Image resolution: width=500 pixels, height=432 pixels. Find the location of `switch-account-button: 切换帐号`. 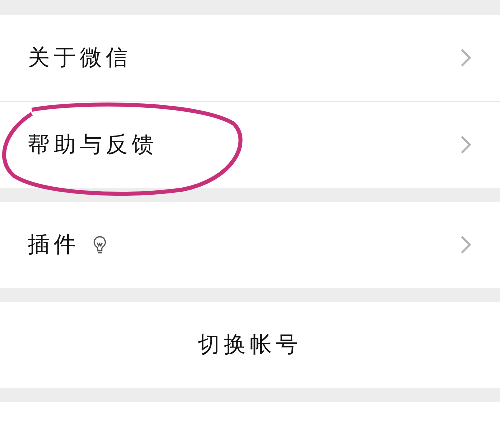

switch-account-button: 切换帐号 is located at coordinates (250, 345).